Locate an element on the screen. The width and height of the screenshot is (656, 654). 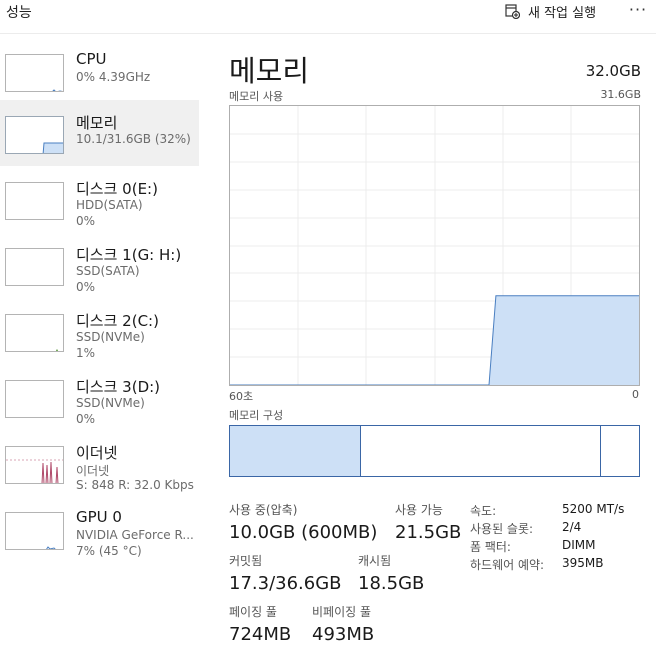
usage-chart-label: 메모리 사용 is located at coordinates (256, 96).